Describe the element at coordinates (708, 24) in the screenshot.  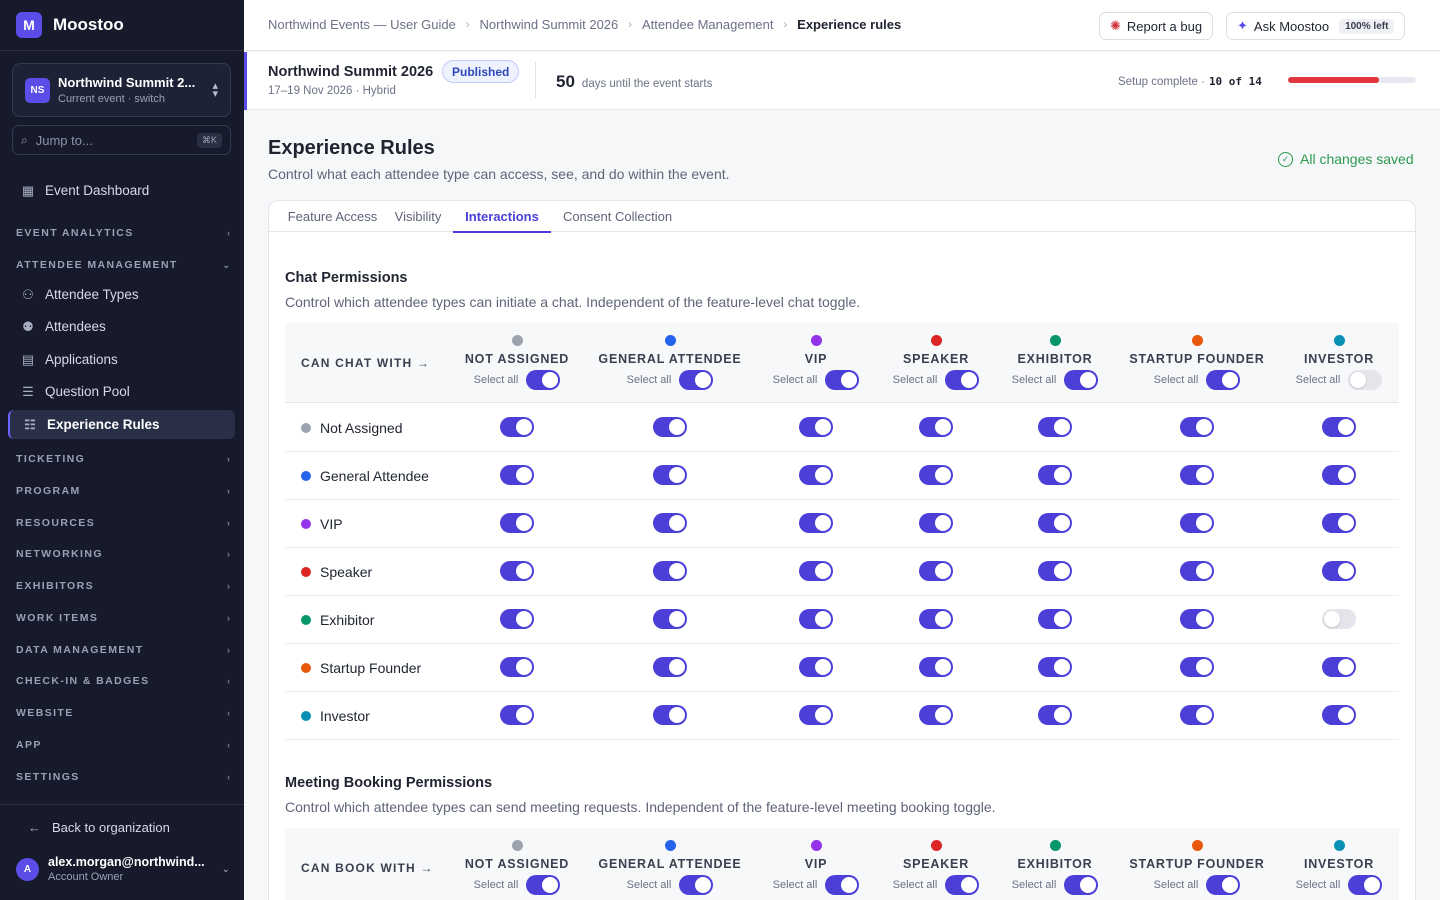
I see `breadcrumb-item: Attendee Management` at that location.